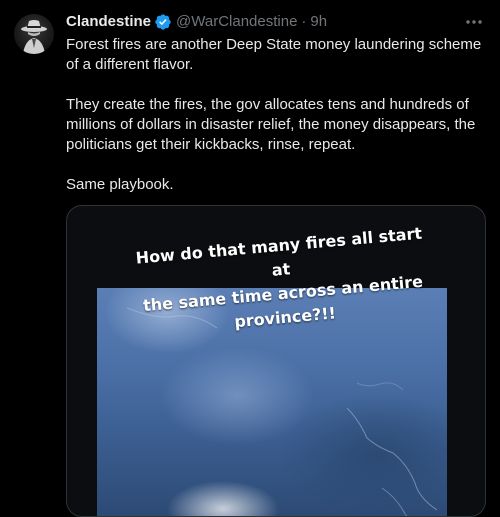 This screenshot has width=500, height=517. What do you see at coordinates (474, 22) in the screenshot?
I see `more-horizontal-icon` at bounding box center [474, 22].